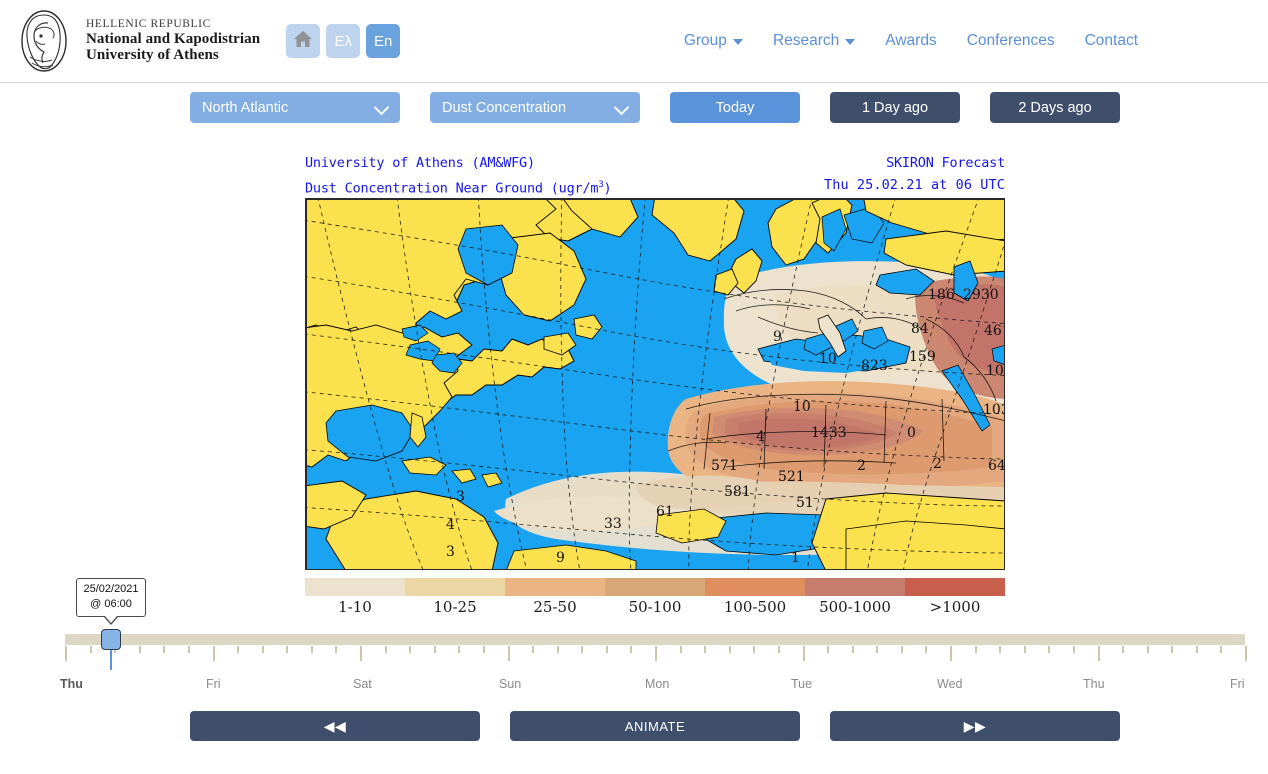  Describe the element at coordinates (295, 107) in the screenshot. I see `region-select: North Atlantic` at that location.